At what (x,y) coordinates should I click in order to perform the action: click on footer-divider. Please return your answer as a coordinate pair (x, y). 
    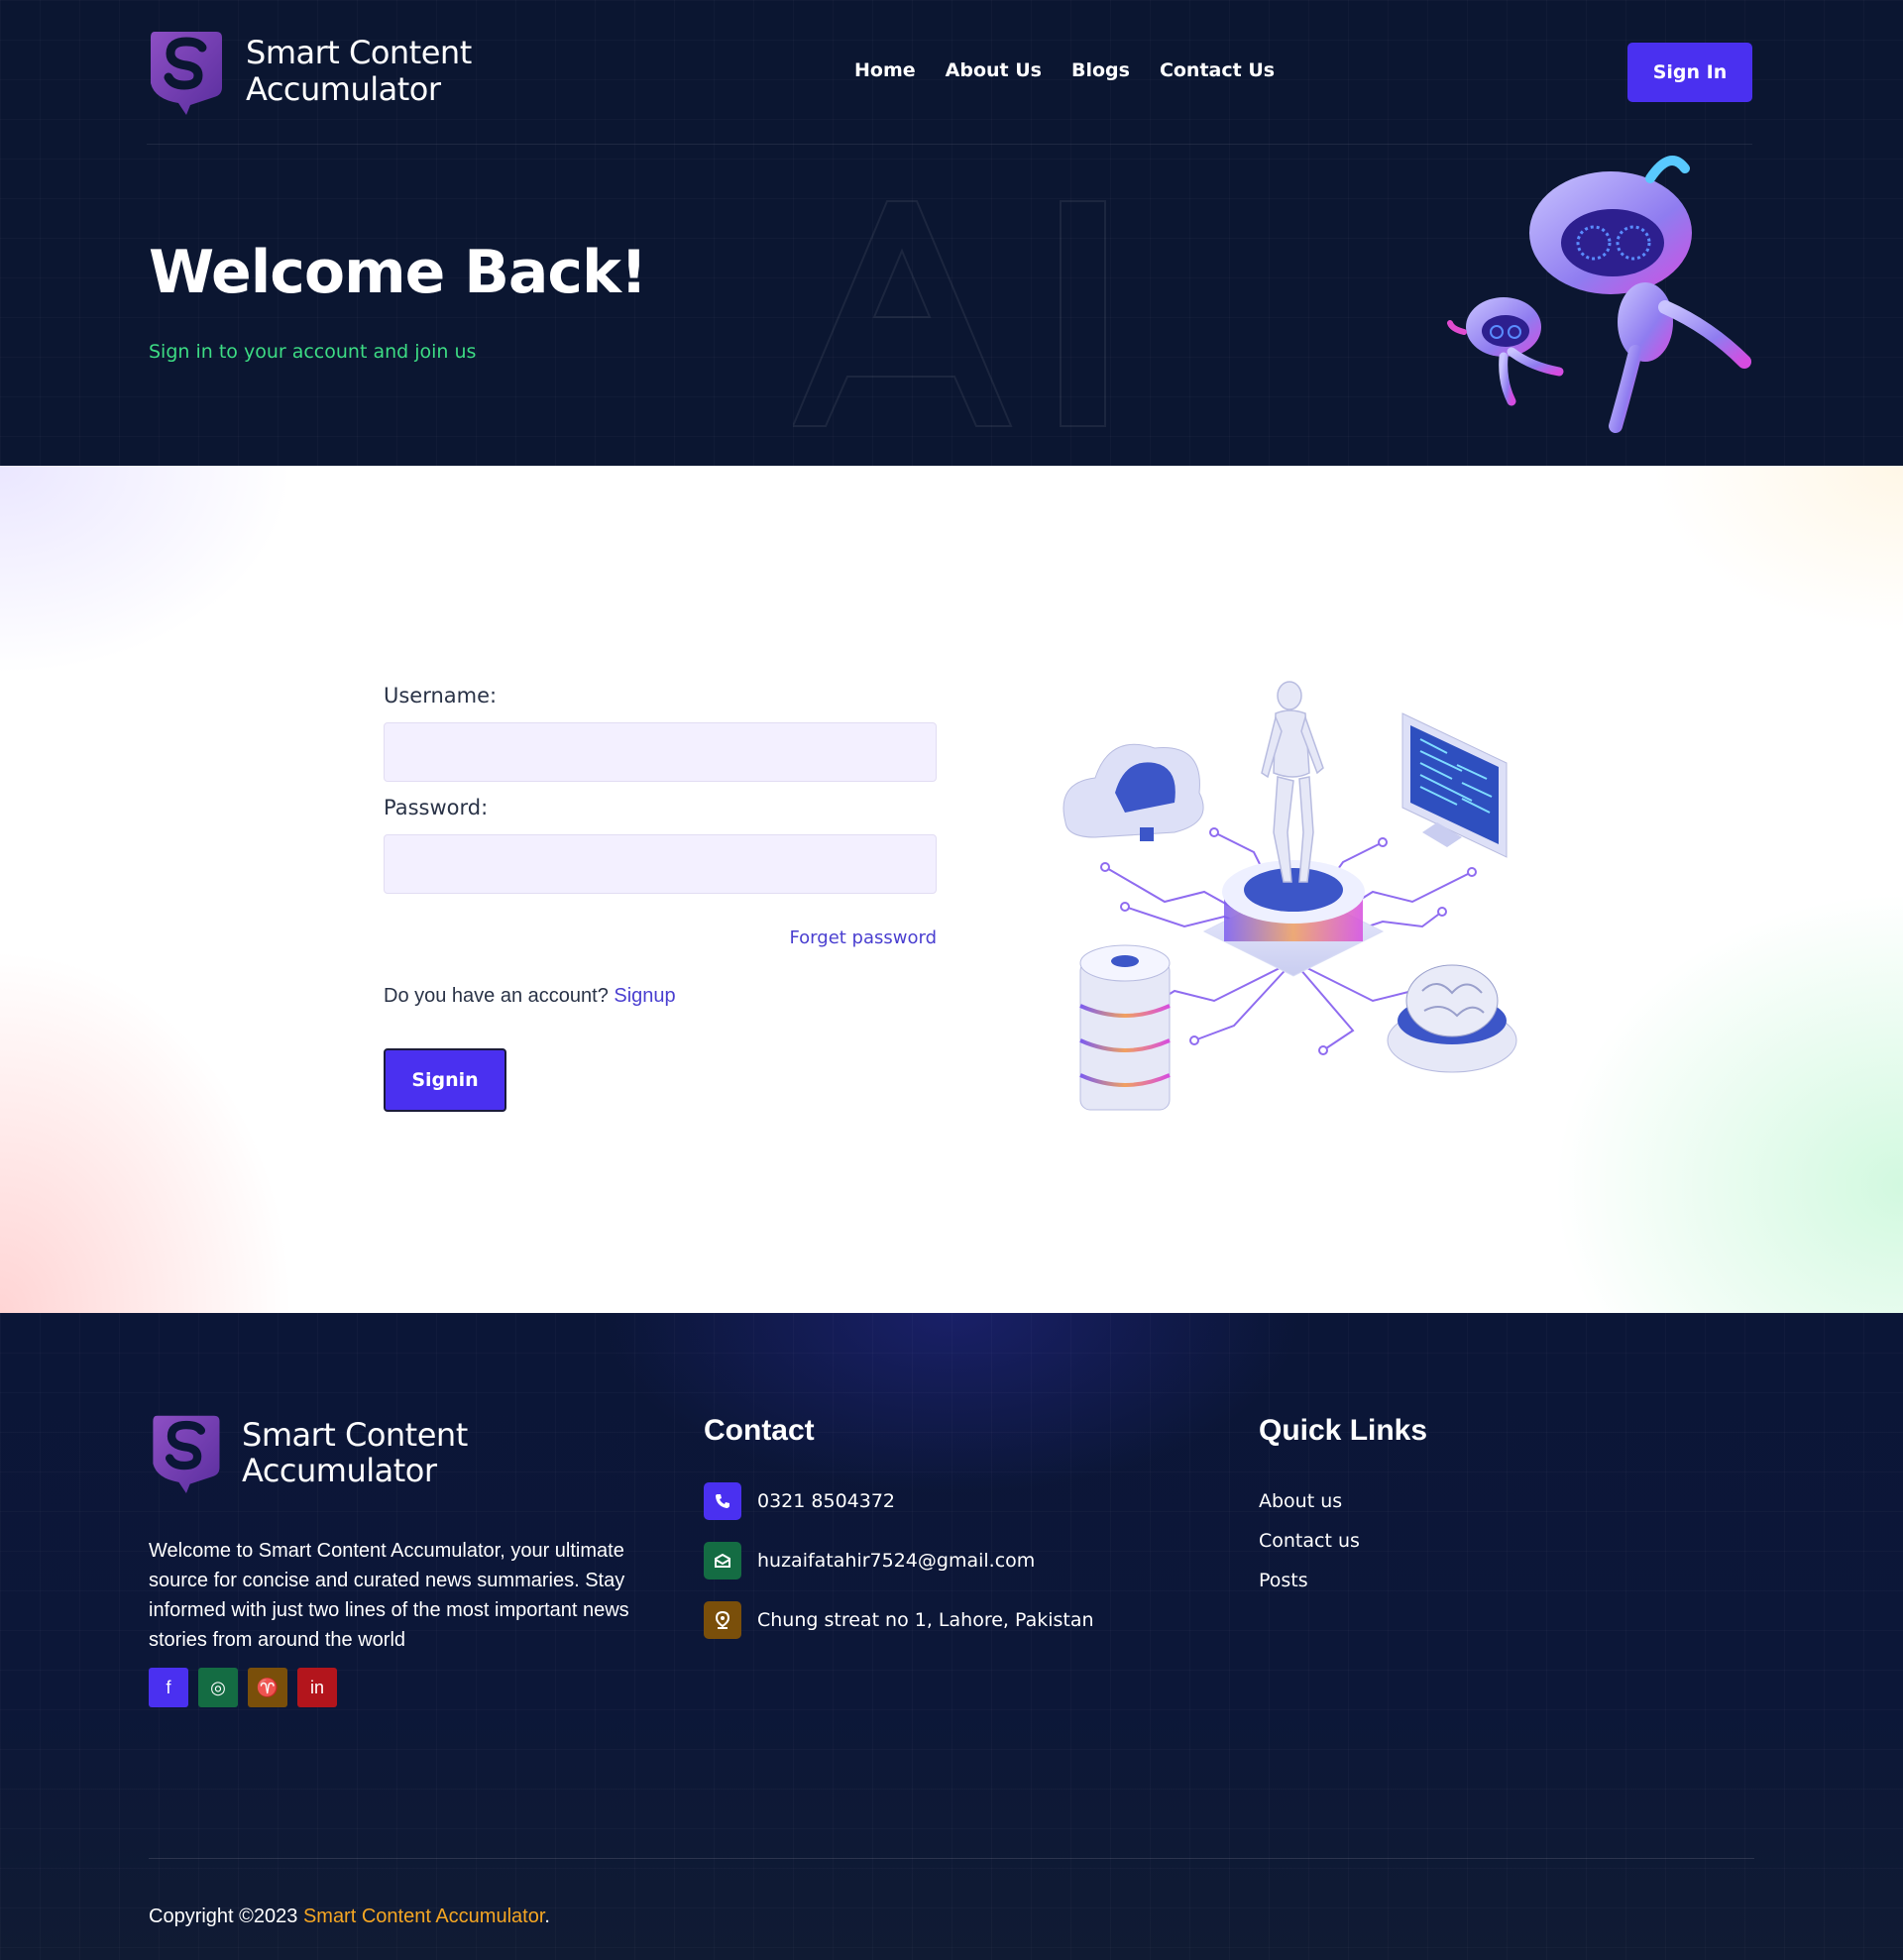
    Looking at the image, I should click on (951, 1858).